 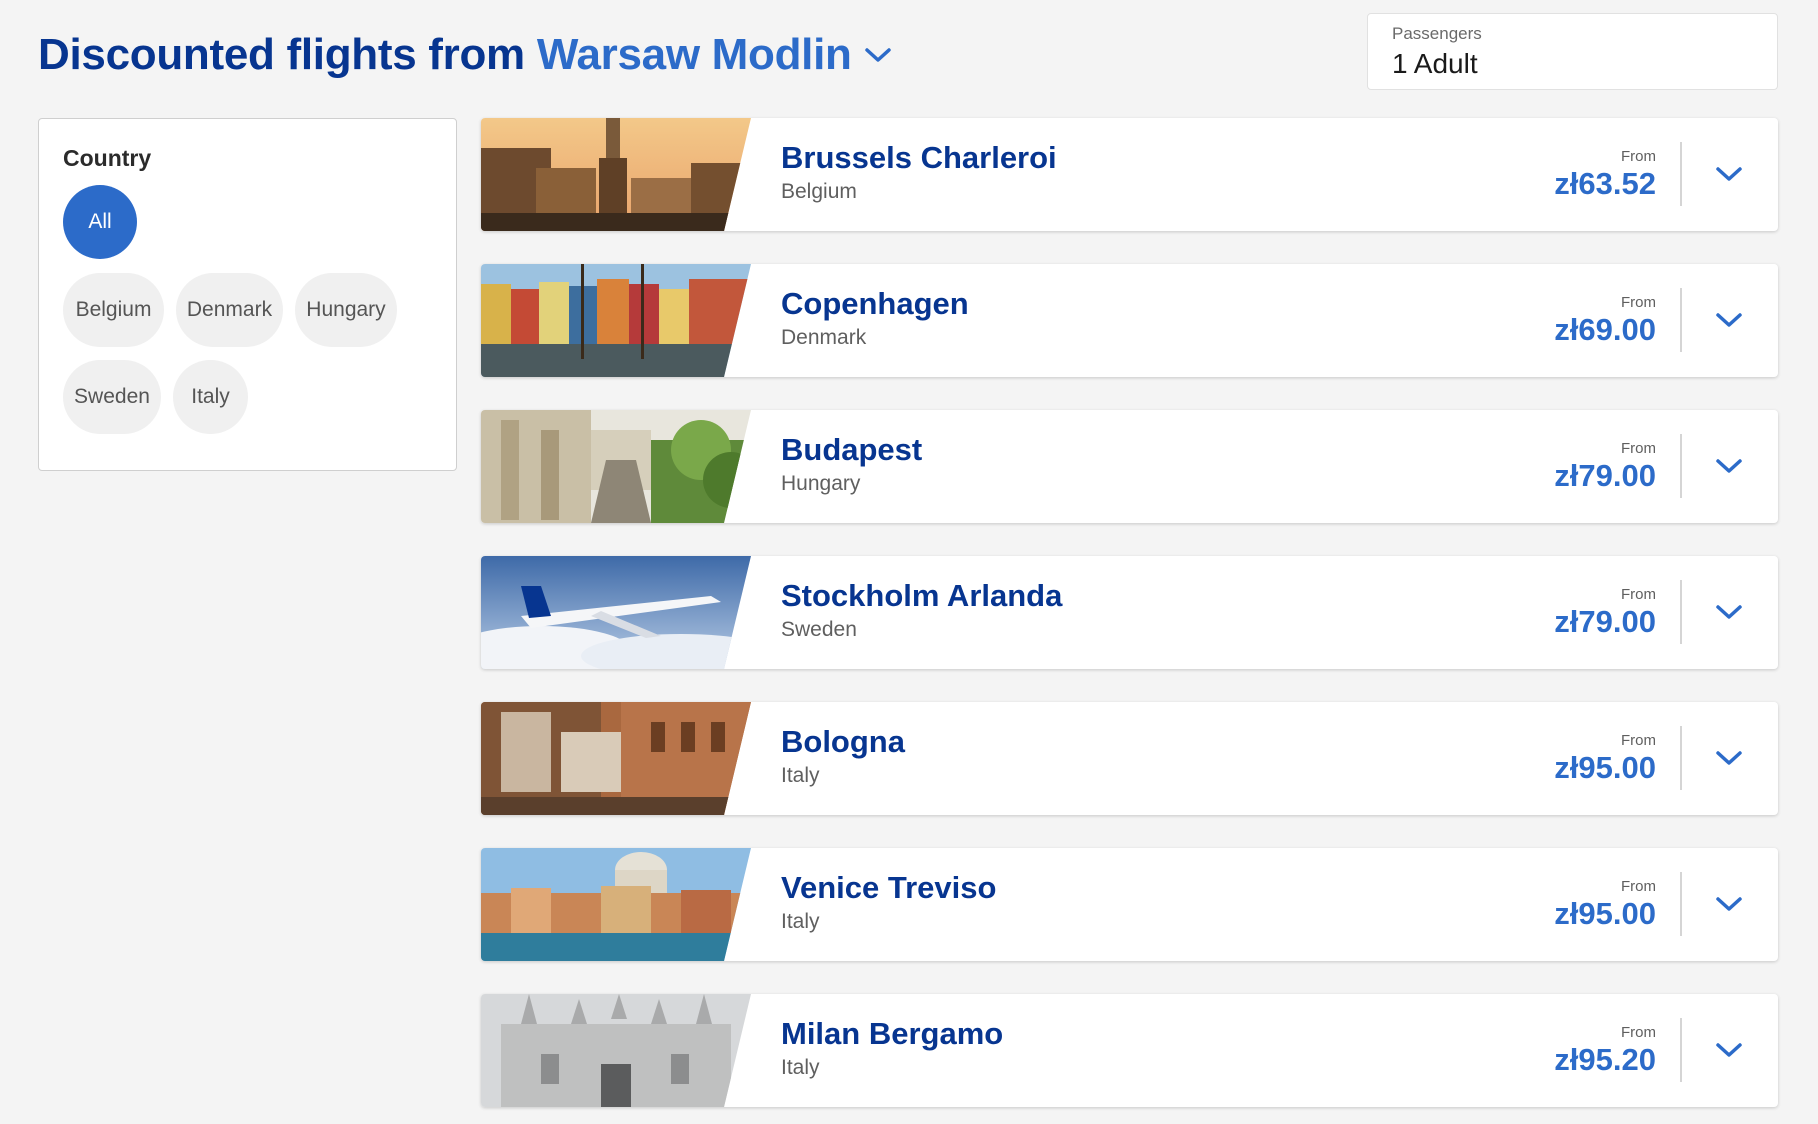 I want to click on destination-card-brussels-charleroi: Brussels Charleroi Belgium From zł63.52, so click(x=1129, y=174).